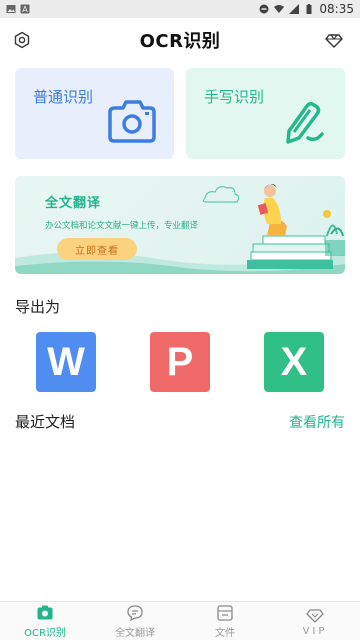 The image size is (360, 640). I want to click on full-translation-banner: 全文翻译 办公文档和论文文献一键上传，专业翻译 立即查看, so click(180, 225).